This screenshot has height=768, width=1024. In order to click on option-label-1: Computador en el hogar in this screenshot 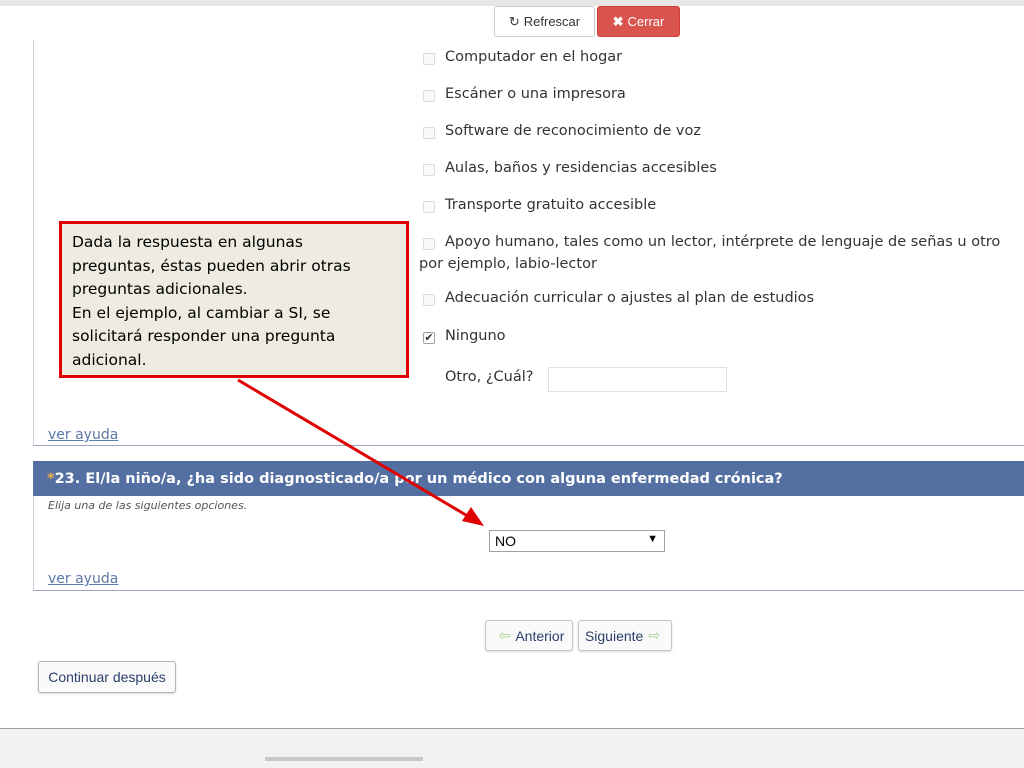, I will do `click(534, 57)`.